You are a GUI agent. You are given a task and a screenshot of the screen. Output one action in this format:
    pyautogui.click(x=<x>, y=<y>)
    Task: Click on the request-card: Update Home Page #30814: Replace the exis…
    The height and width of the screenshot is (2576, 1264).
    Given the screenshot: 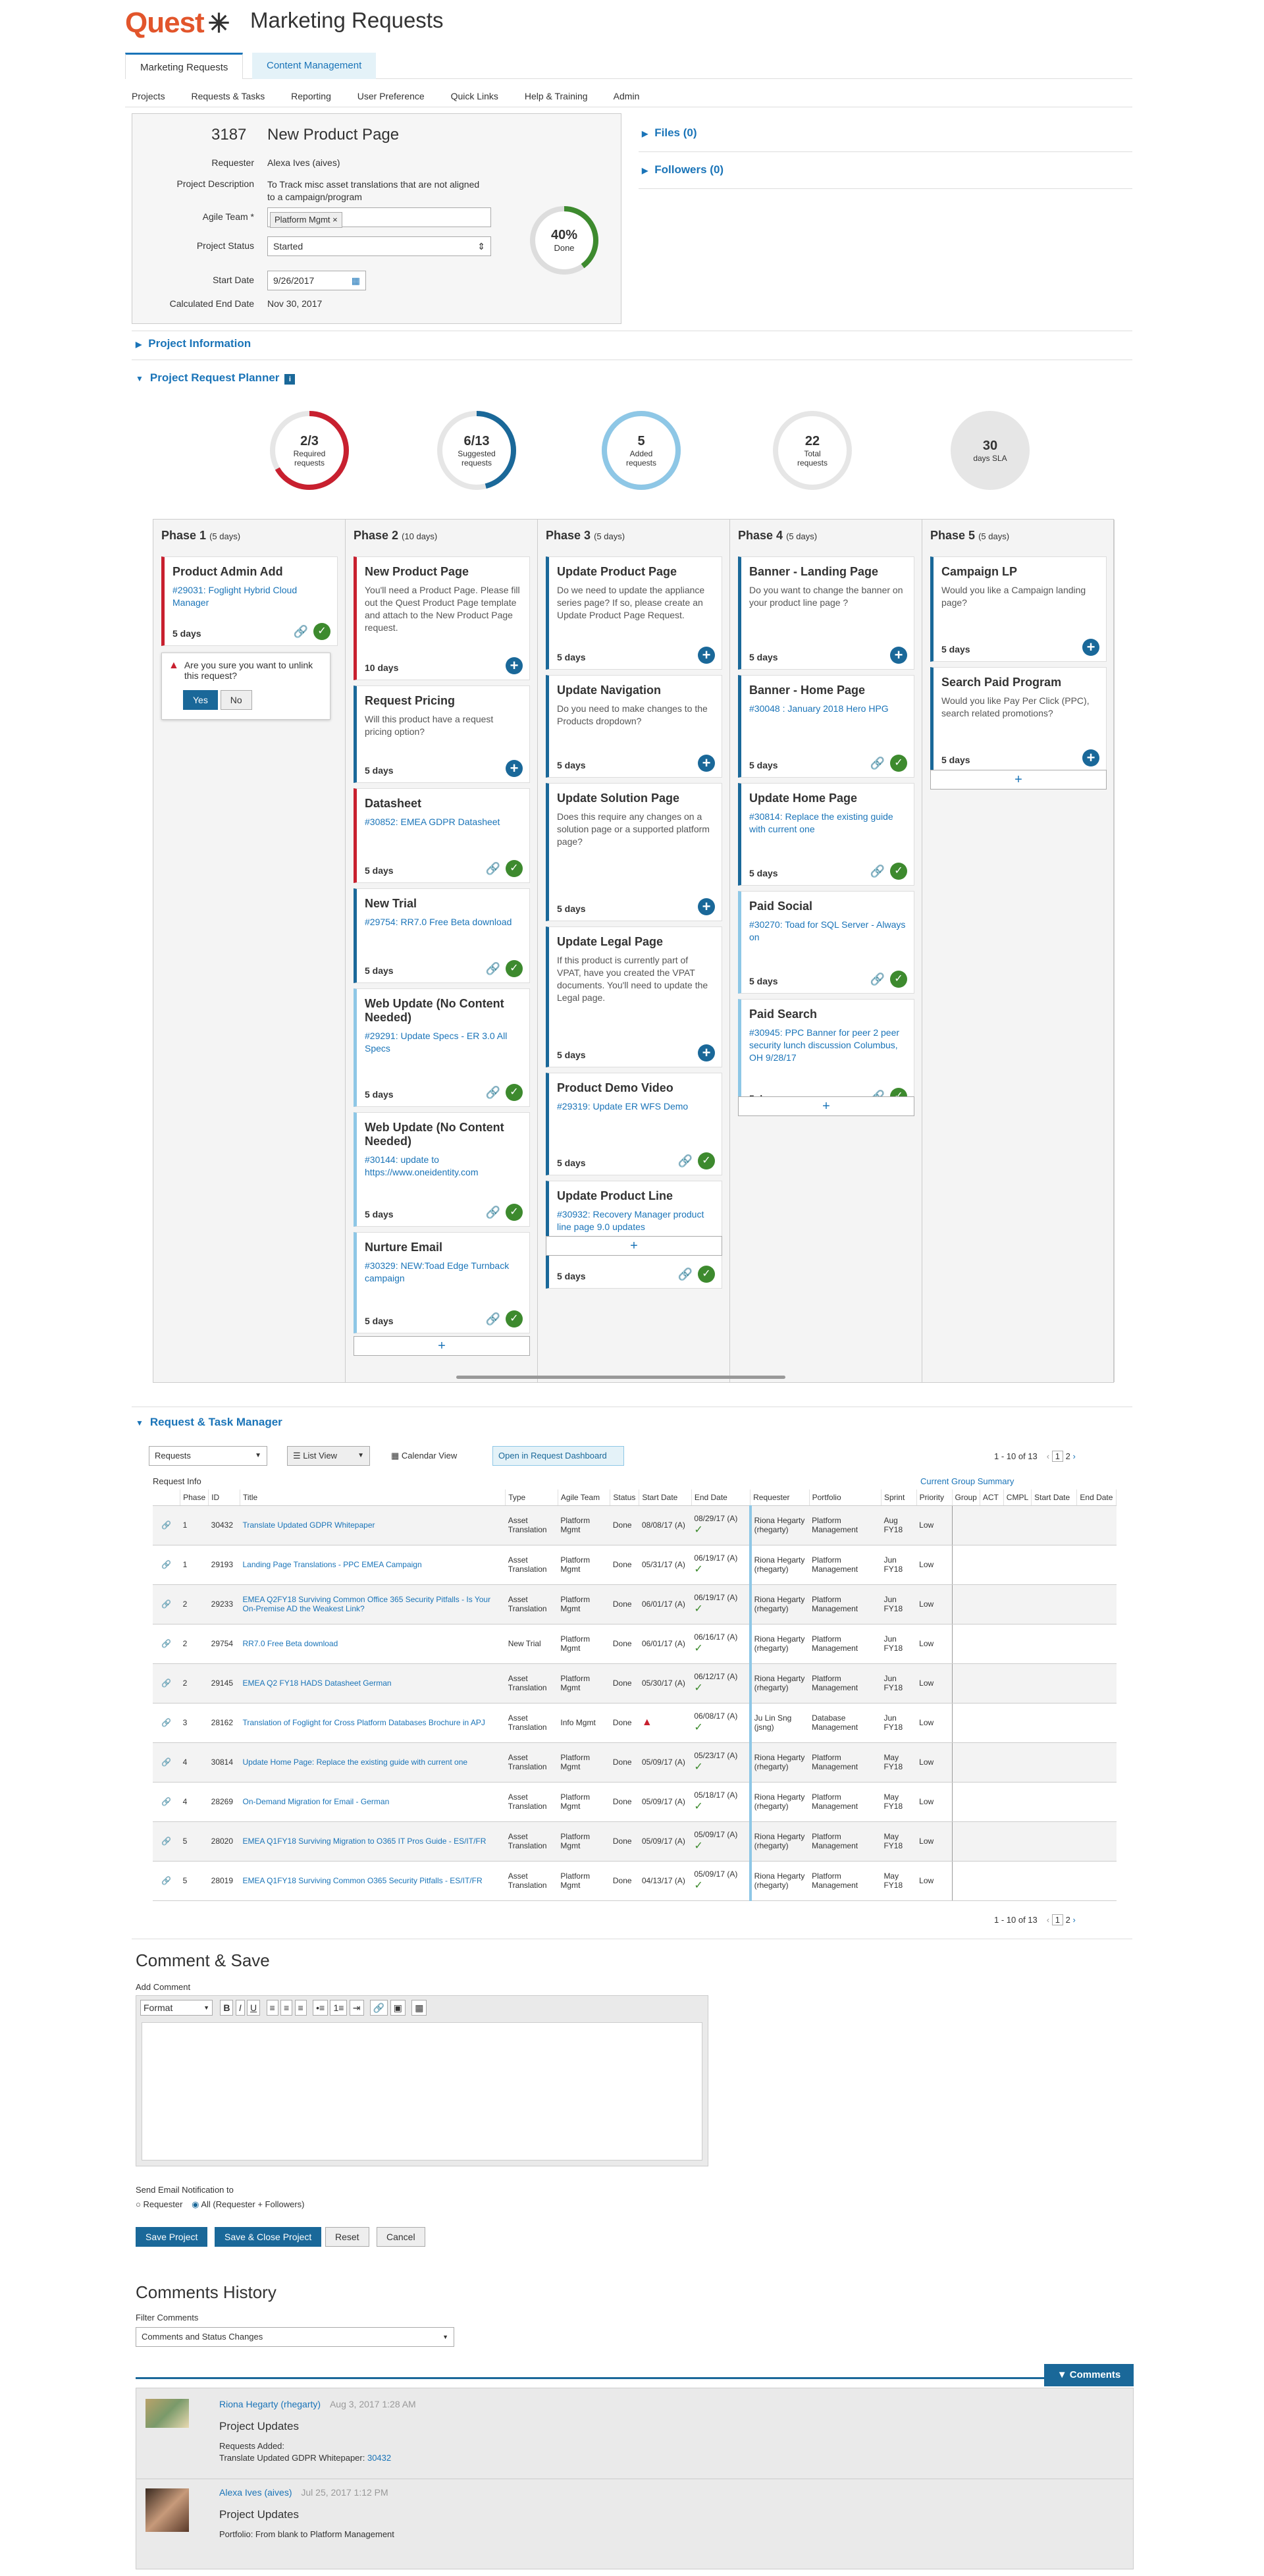 What is the action you would take?
    pyautogui.click(x=826, y=834)
    